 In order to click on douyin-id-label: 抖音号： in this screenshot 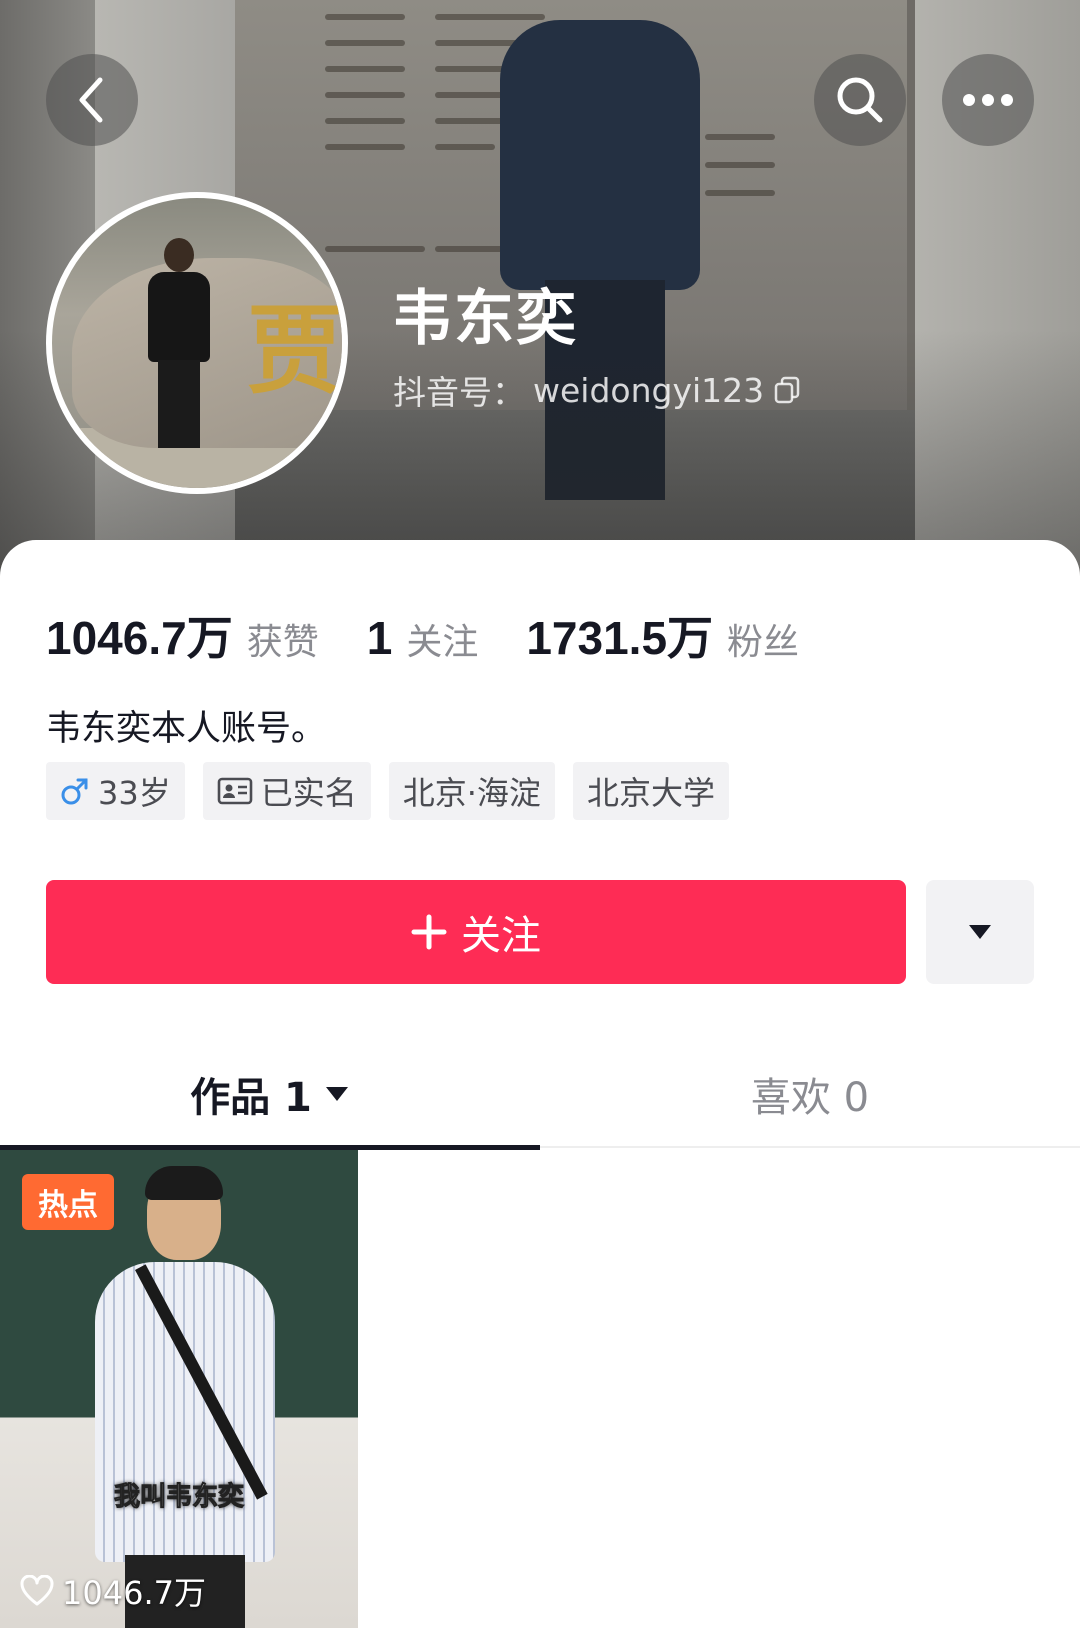, I will do `click(459, 392)`.